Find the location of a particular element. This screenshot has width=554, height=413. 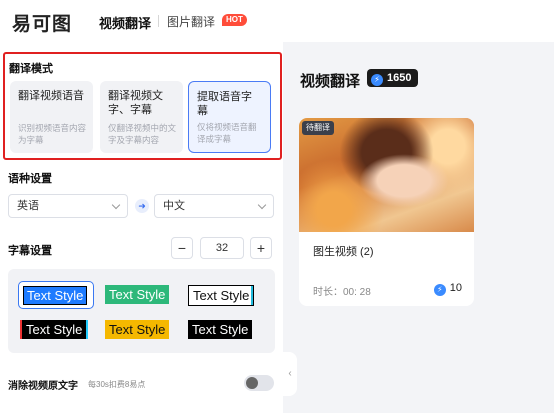

credit-balance-badge: ⚡ 1650 is located at coordinates (393, 78).